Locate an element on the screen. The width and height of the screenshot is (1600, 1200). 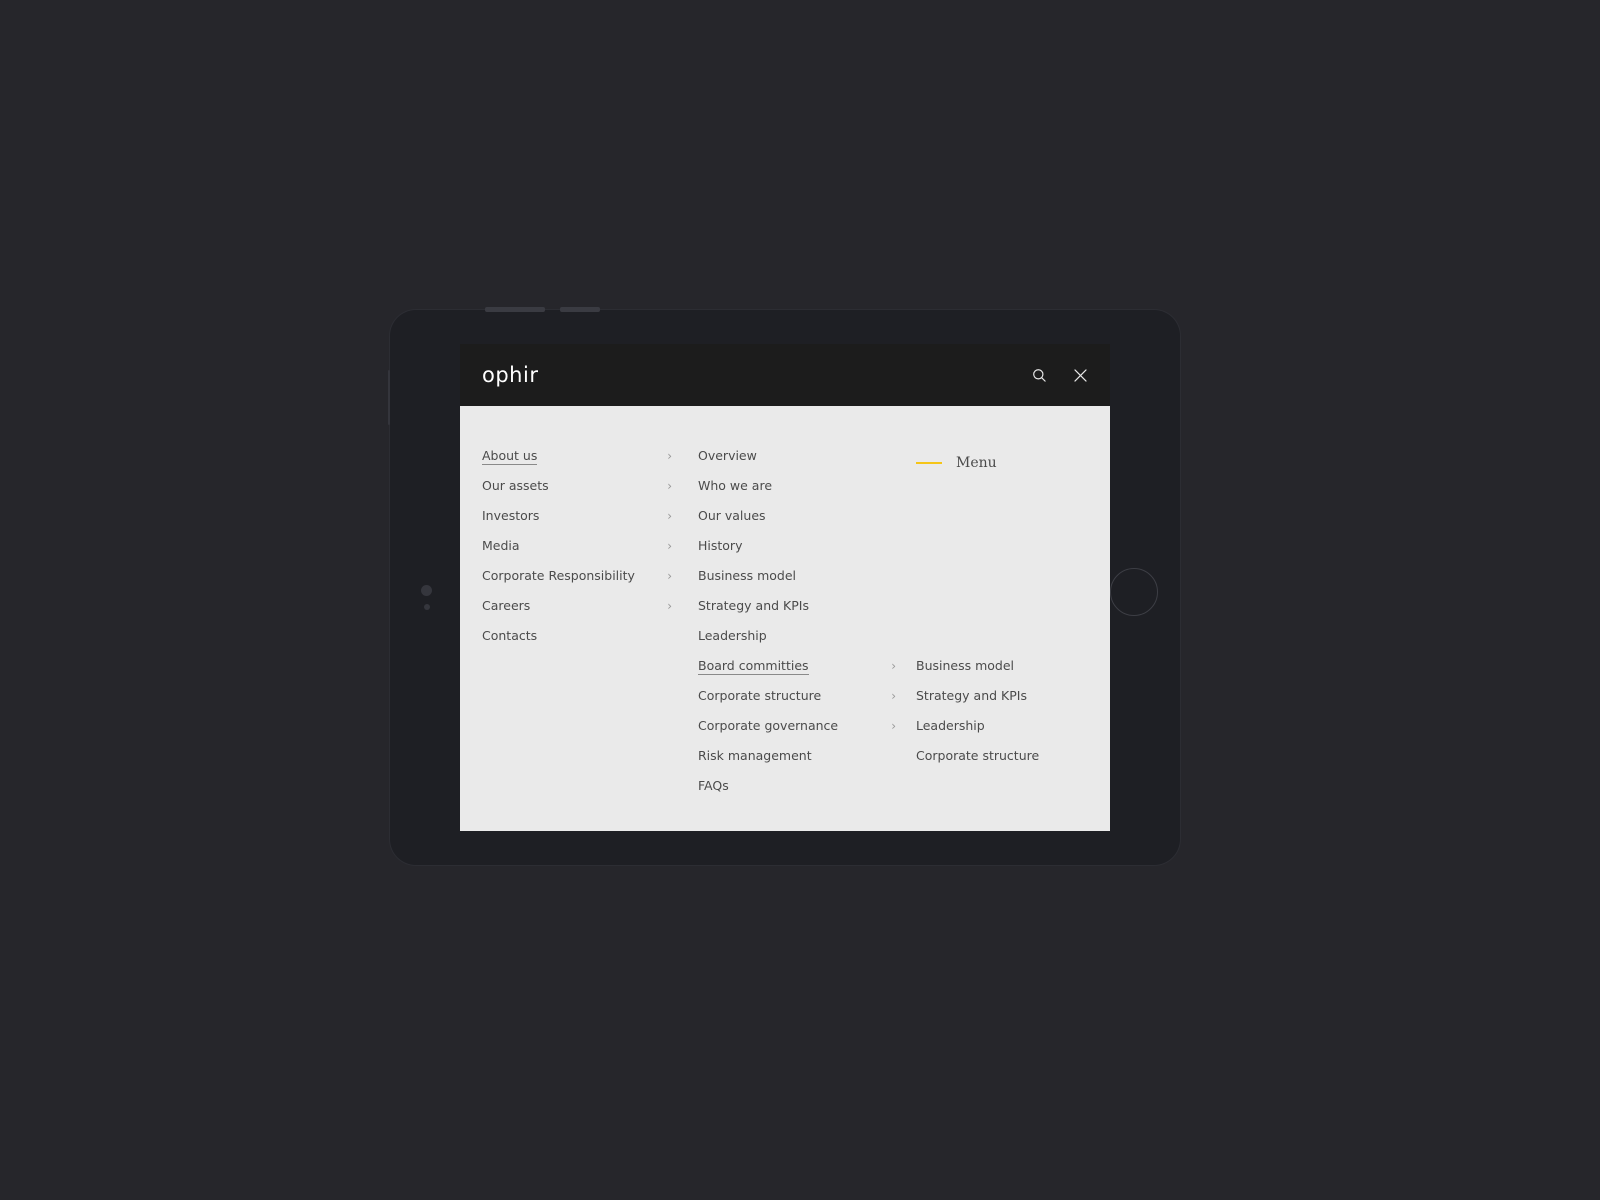
accent-dash-icon is located at coordinates (929, 463).